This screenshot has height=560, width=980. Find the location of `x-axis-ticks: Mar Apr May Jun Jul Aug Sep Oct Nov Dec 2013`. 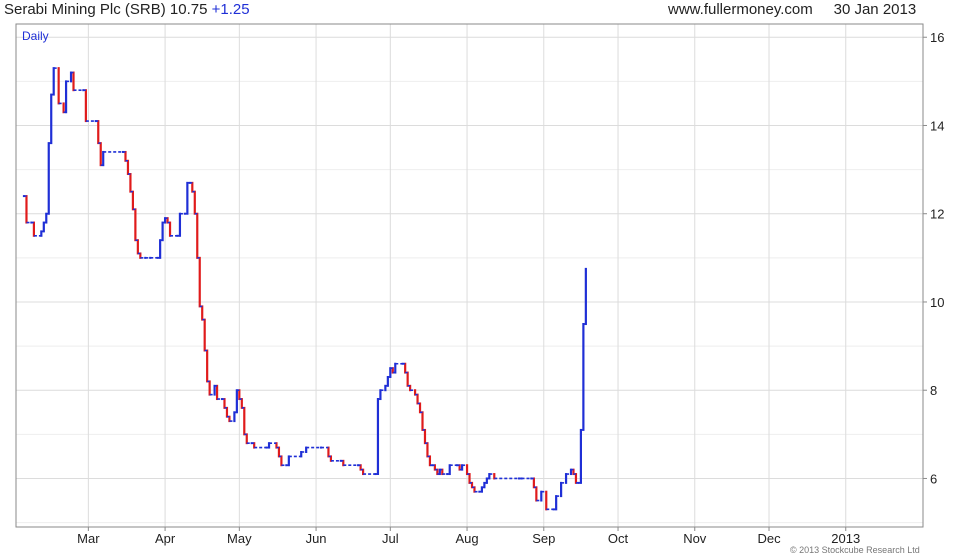

x-axis-ticks: Mar Apr May Jun Jul Aug Sep Oct Nov Dec 2013 is located at coordinates (468, 536).